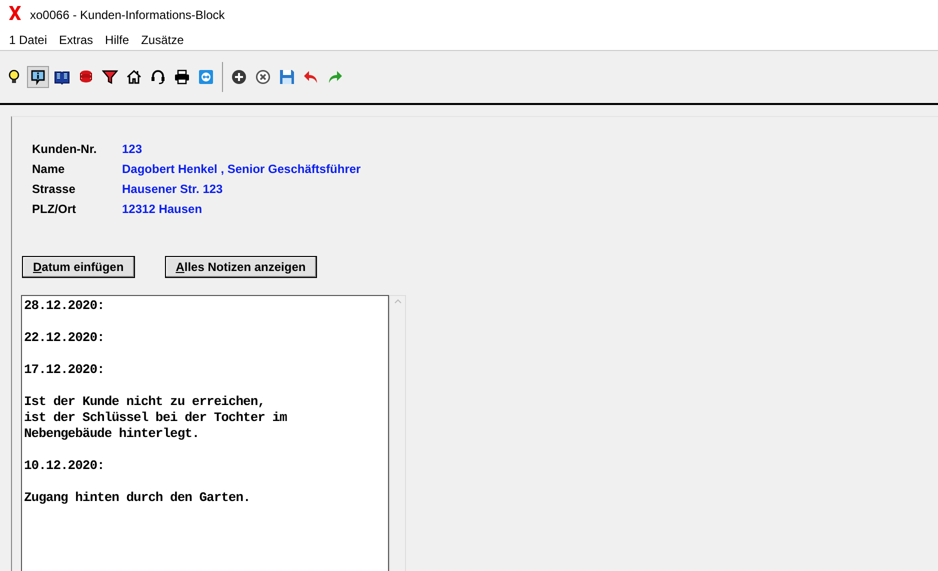 Image resolution: width=938 pixels, height=571 pixels. Describe the element at coordinates (76, 40) in the screenshot. I see `menu-item: Extras` at that location.